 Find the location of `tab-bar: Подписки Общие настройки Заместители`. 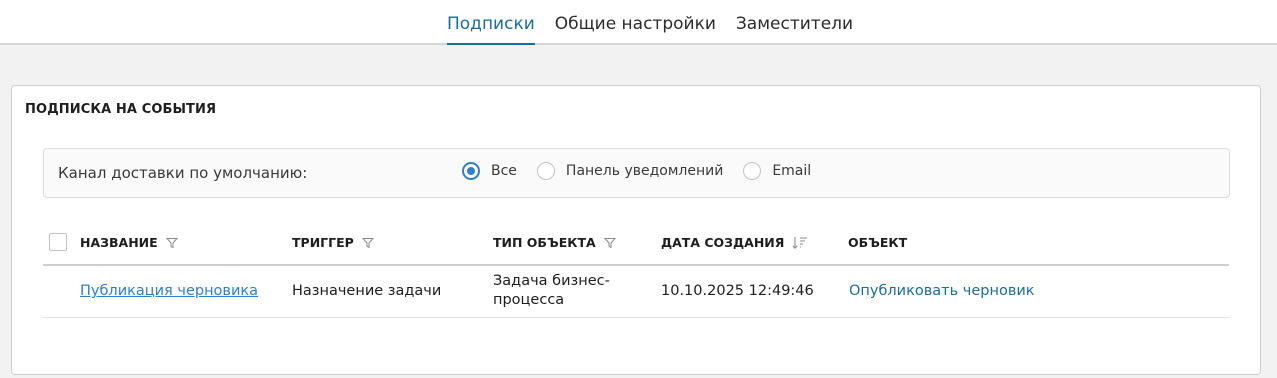

tab-bar: Подписки Общие настройки Заместители is located at coordinates (660, 22).